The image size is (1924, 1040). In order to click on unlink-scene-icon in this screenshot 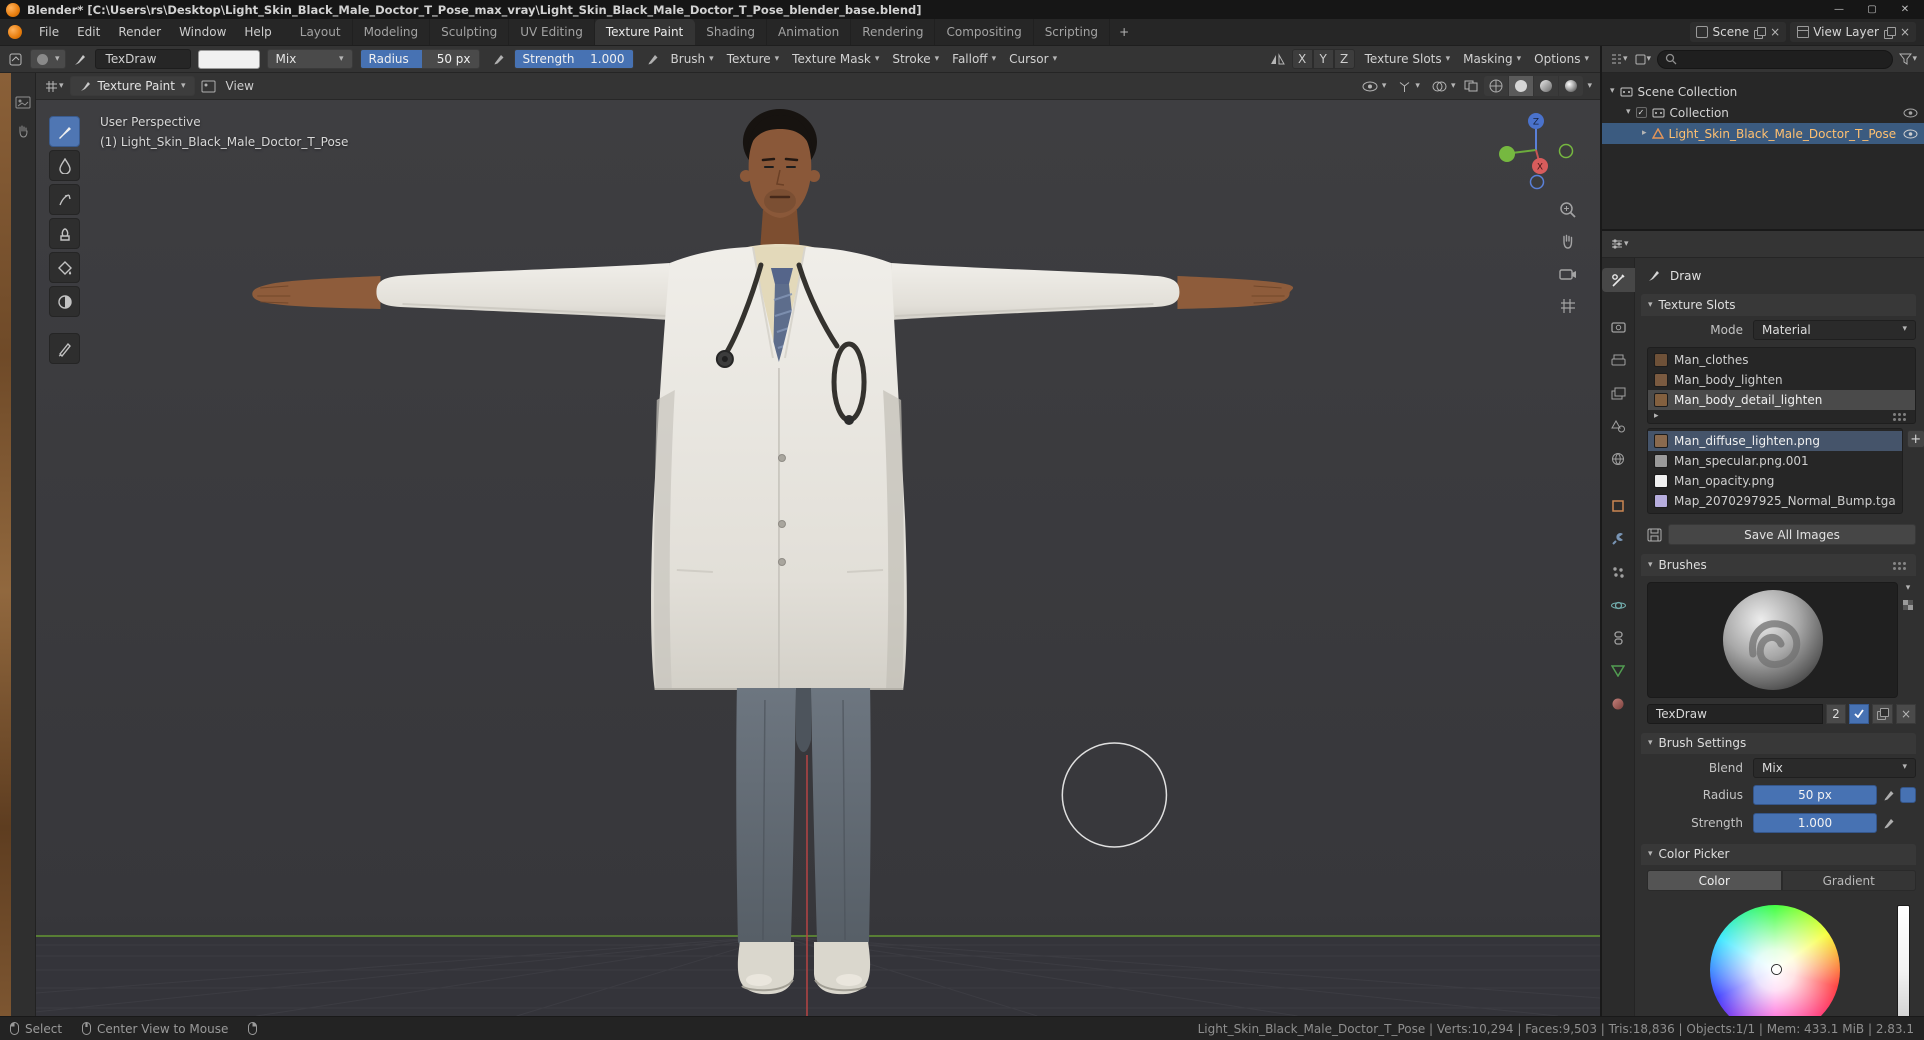, I will do `click(1775, 32)`.